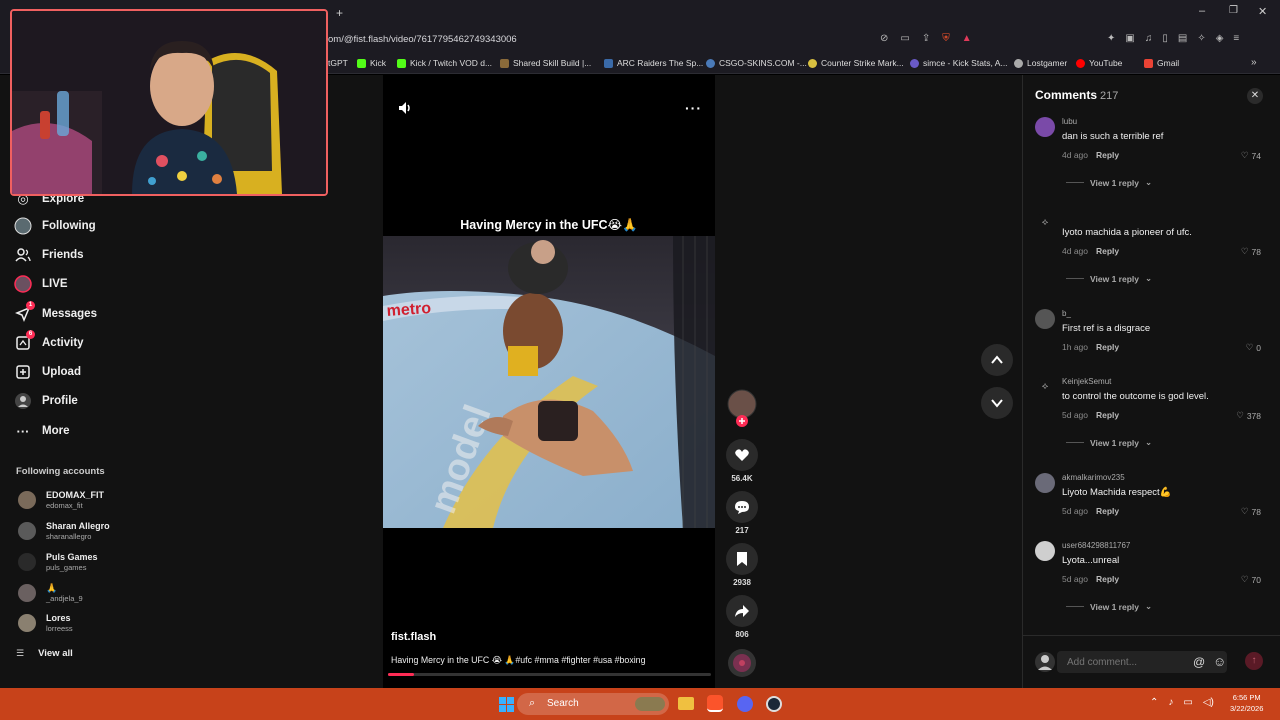 The width and height of the screenshot is (1280, 720). What do you see at coordinates (42, 431) in the screenshot?
I see `sidebar-item-more: ··· More` at bounding box center [42, 431].